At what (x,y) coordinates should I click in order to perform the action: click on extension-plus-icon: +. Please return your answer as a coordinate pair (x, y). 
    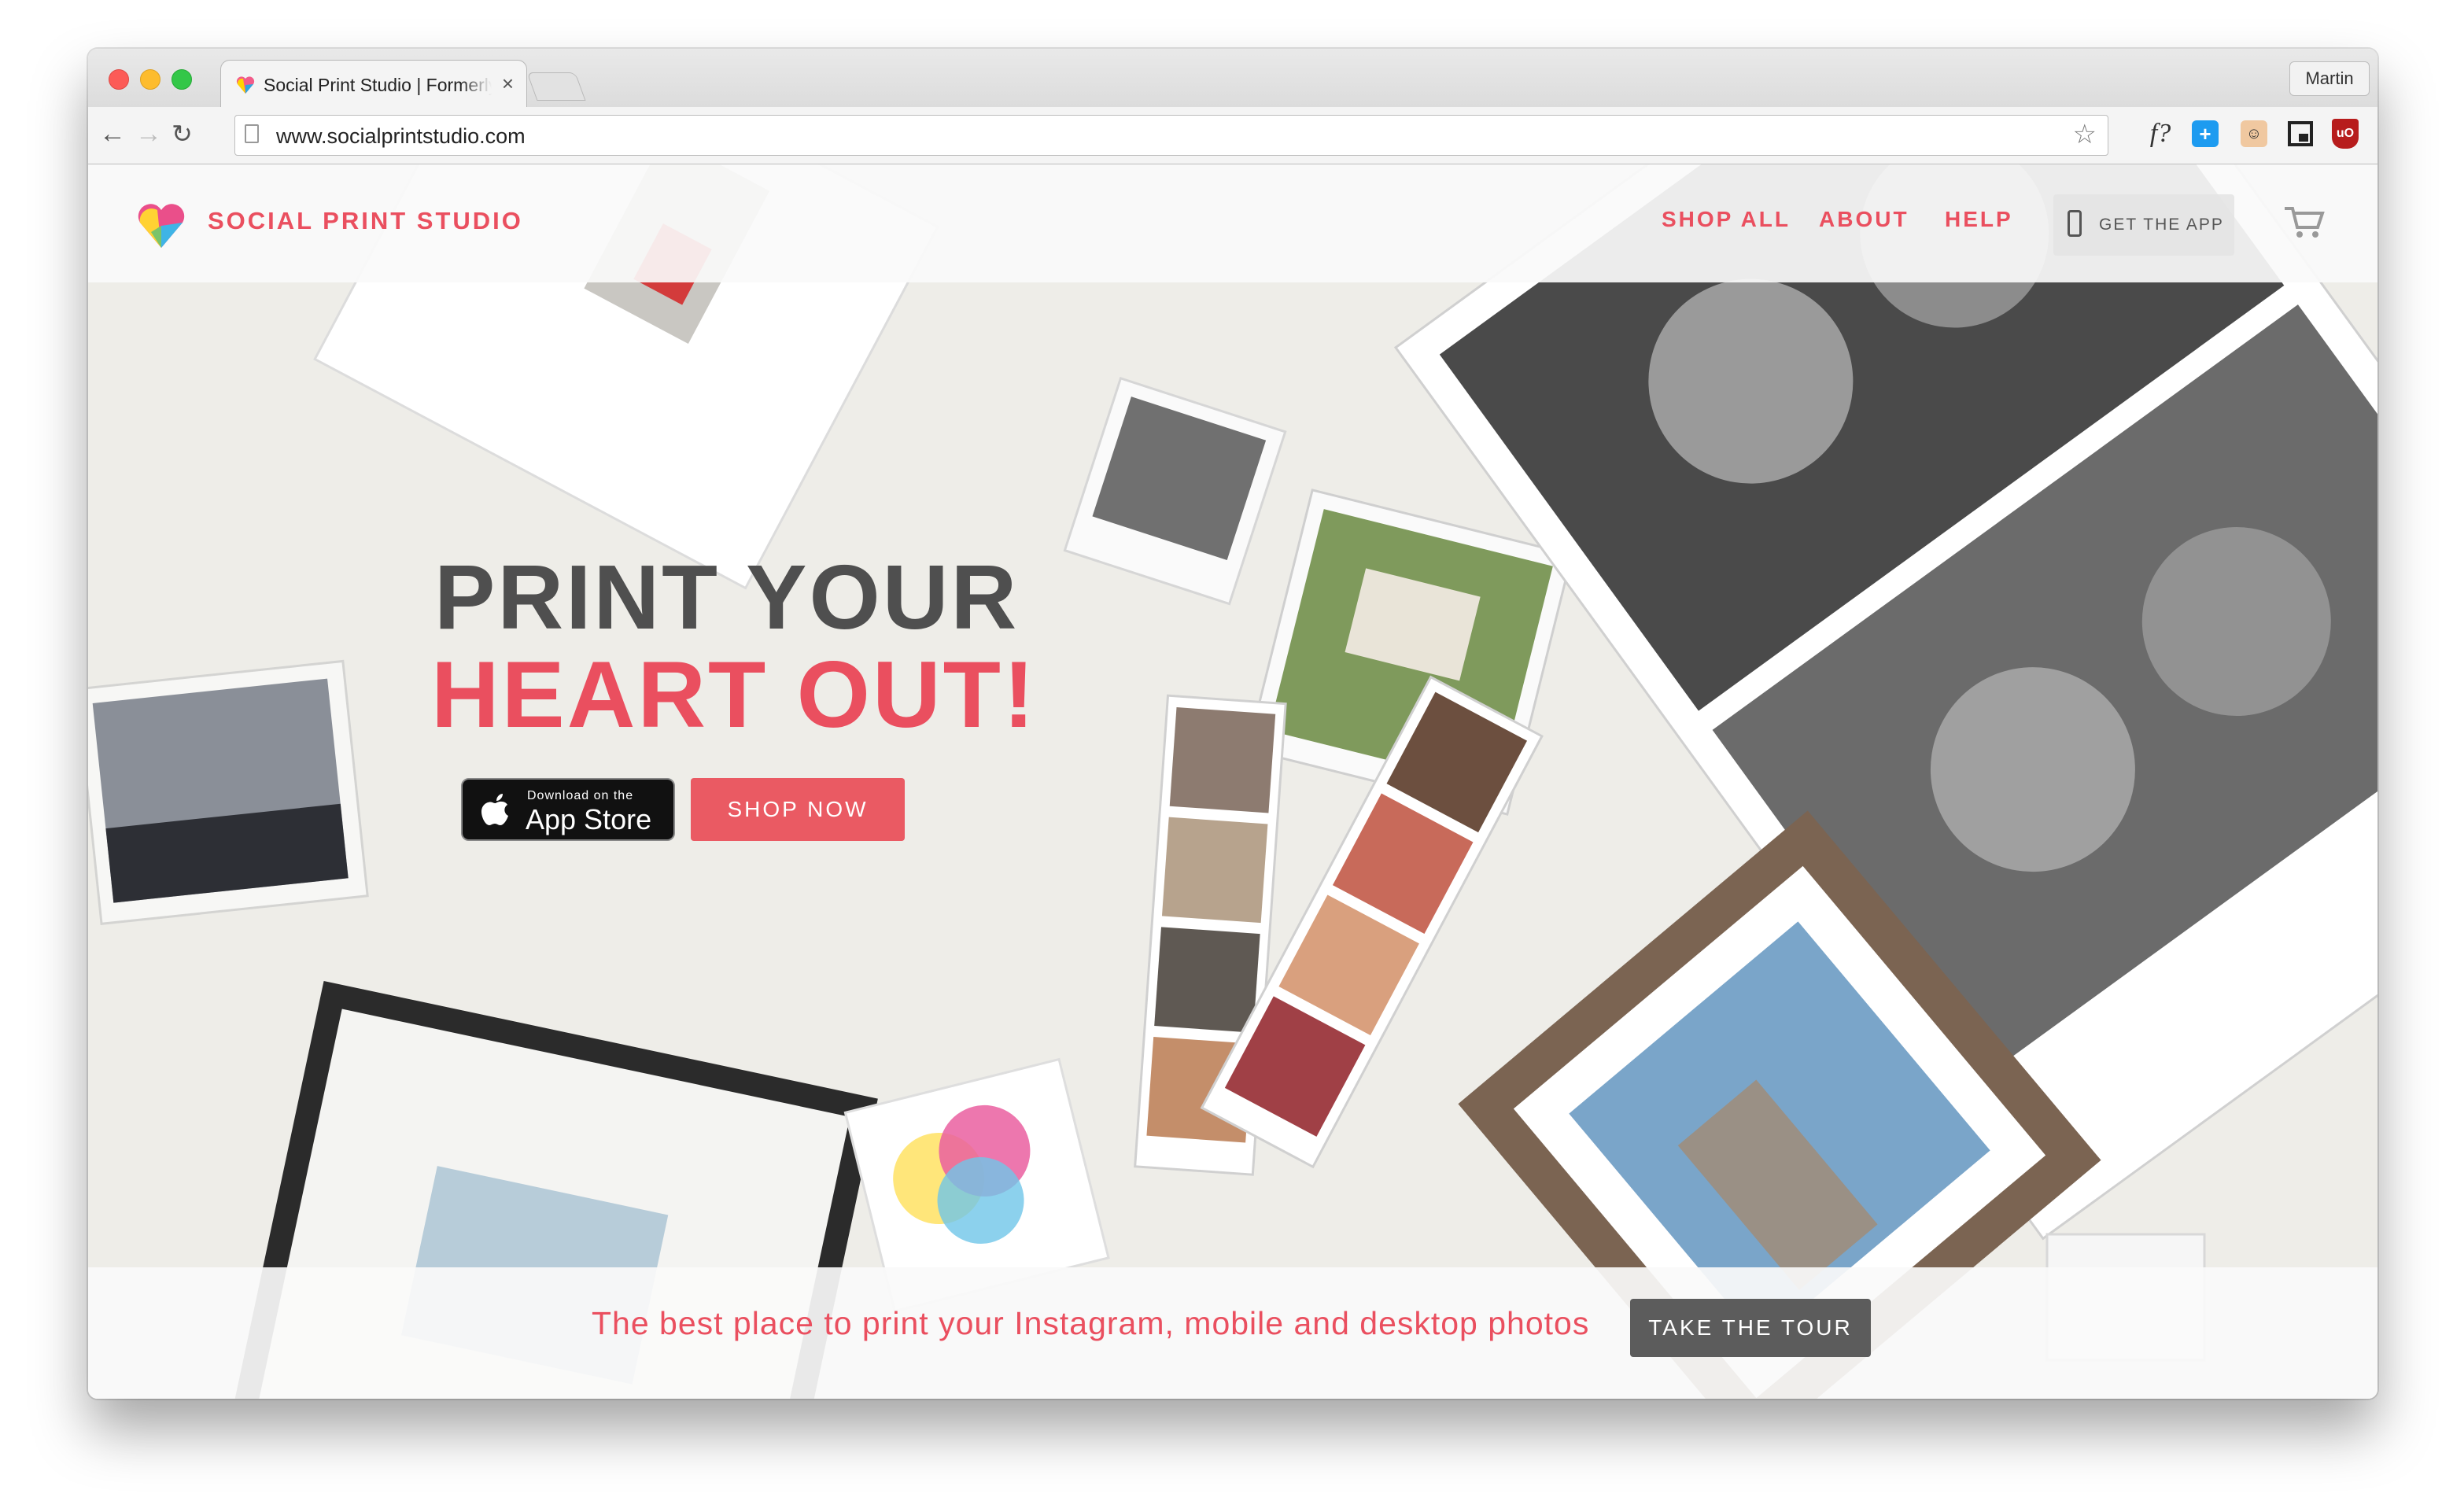
    Looking at the image, I should click on (2205, 133).